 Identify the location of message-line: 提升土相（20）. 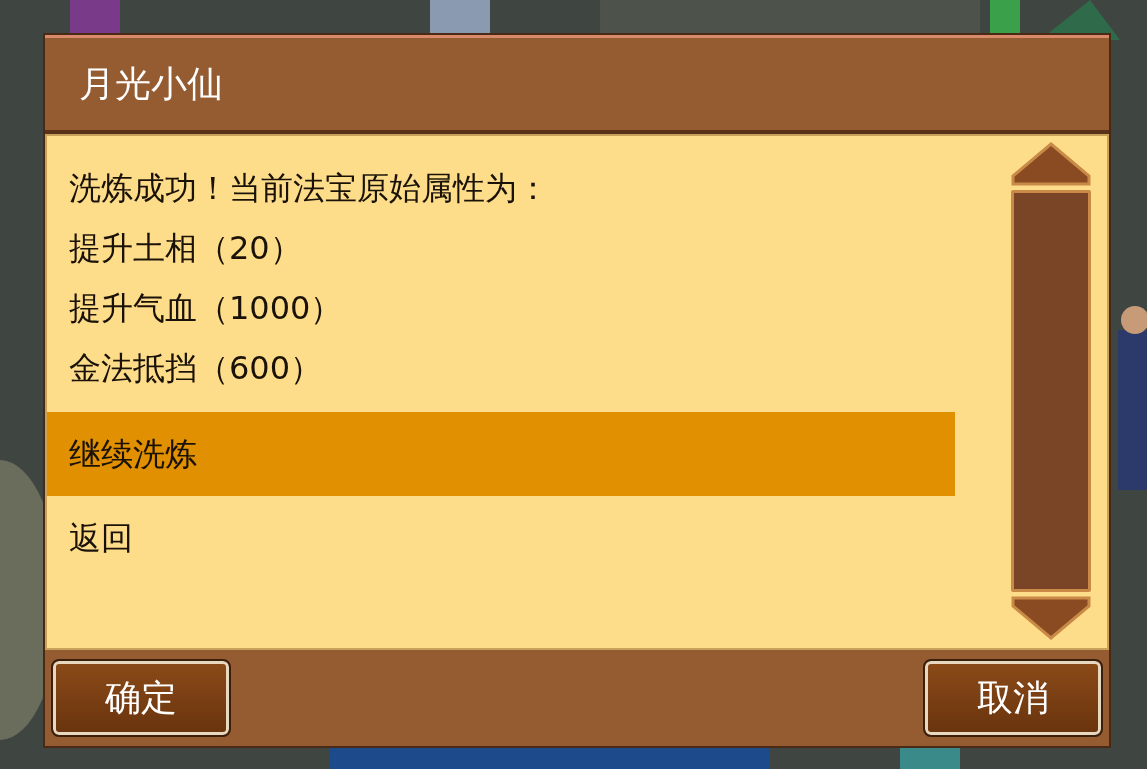
(185, 248).